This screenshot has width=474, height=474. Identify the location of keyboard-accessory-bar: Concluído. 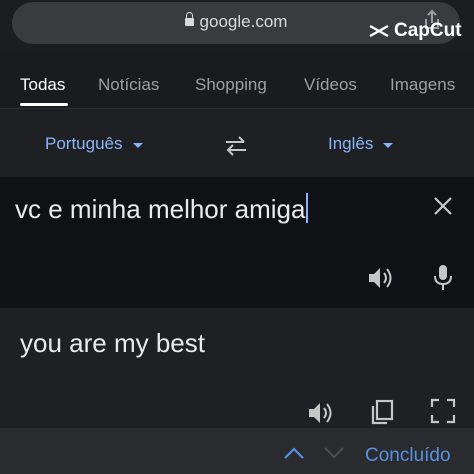
(237, 451).